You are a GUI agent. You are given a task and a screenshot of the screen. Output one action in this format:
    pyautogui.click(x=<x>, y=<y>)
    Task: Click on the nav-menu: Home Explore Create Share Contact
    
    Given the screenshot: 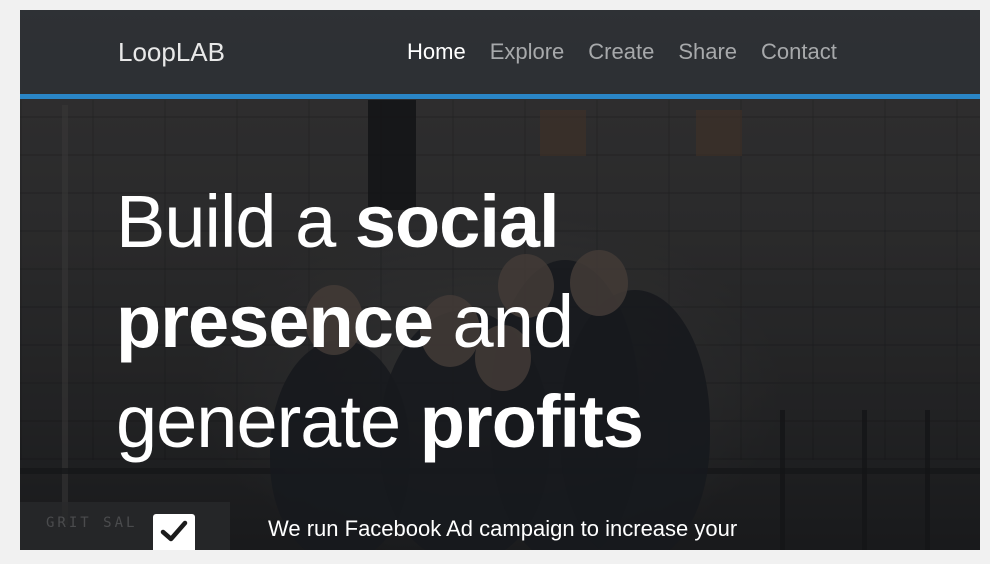 What is the action you would take?
    pyautogui.click(x=634, y=52)
    